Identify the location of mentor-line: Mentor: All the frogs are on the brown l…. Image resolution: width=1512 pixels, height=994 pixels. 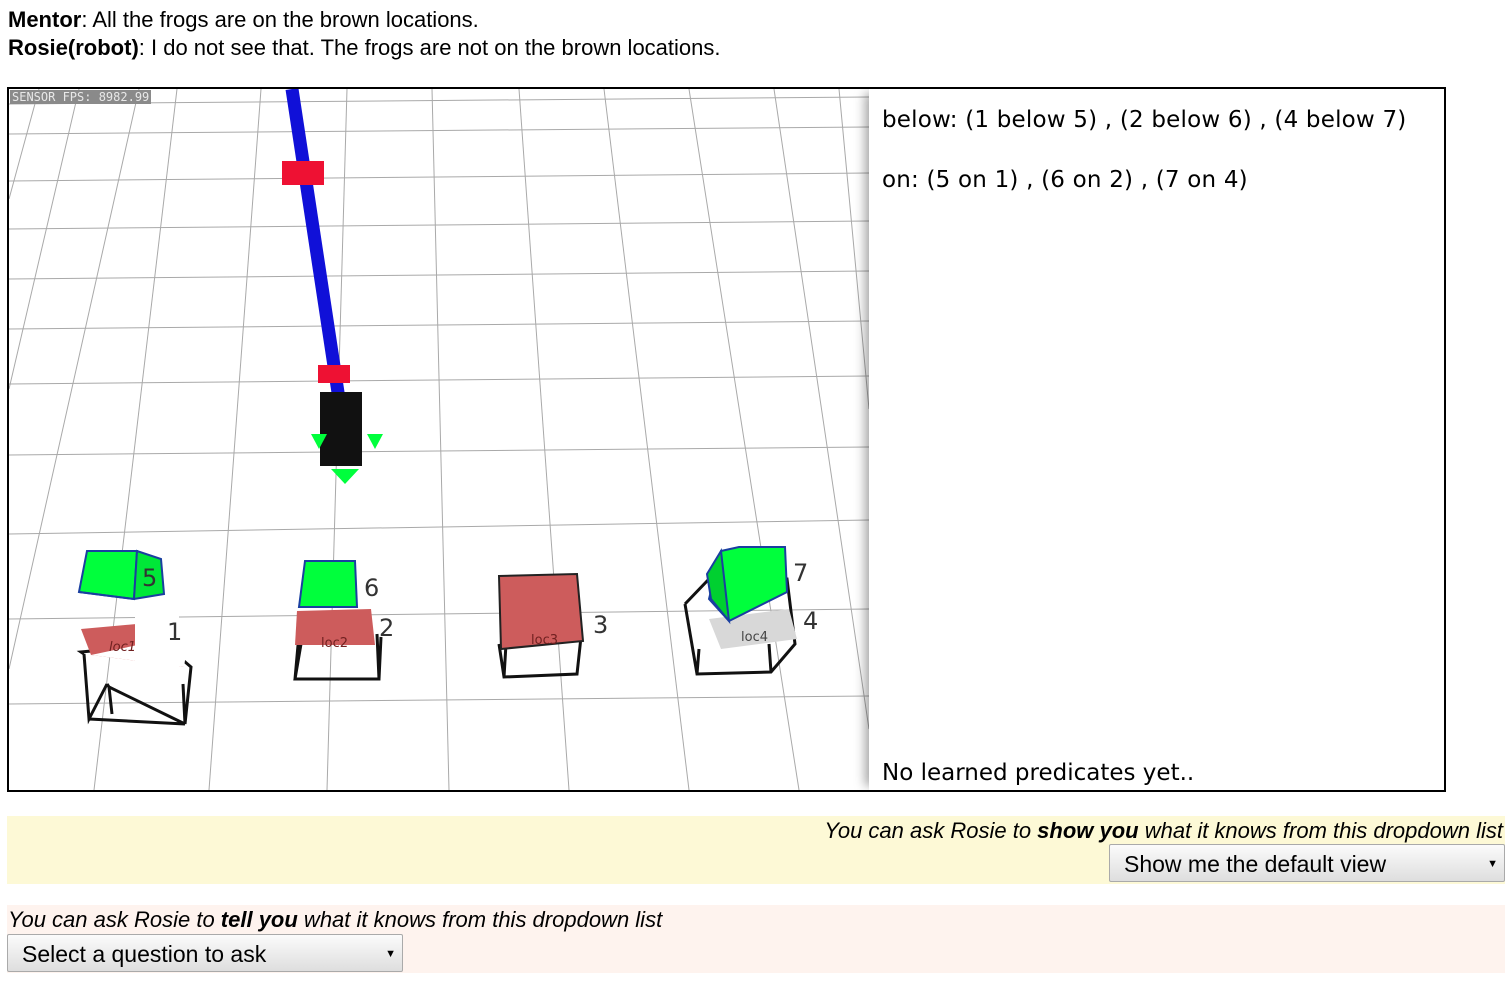
(364, 20).